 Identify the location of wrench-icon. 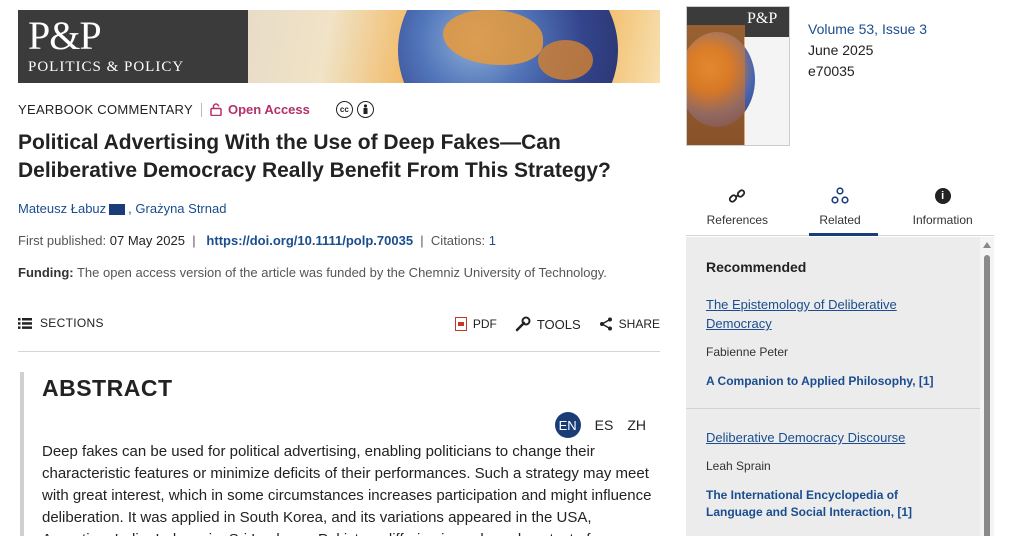
(523, 324).